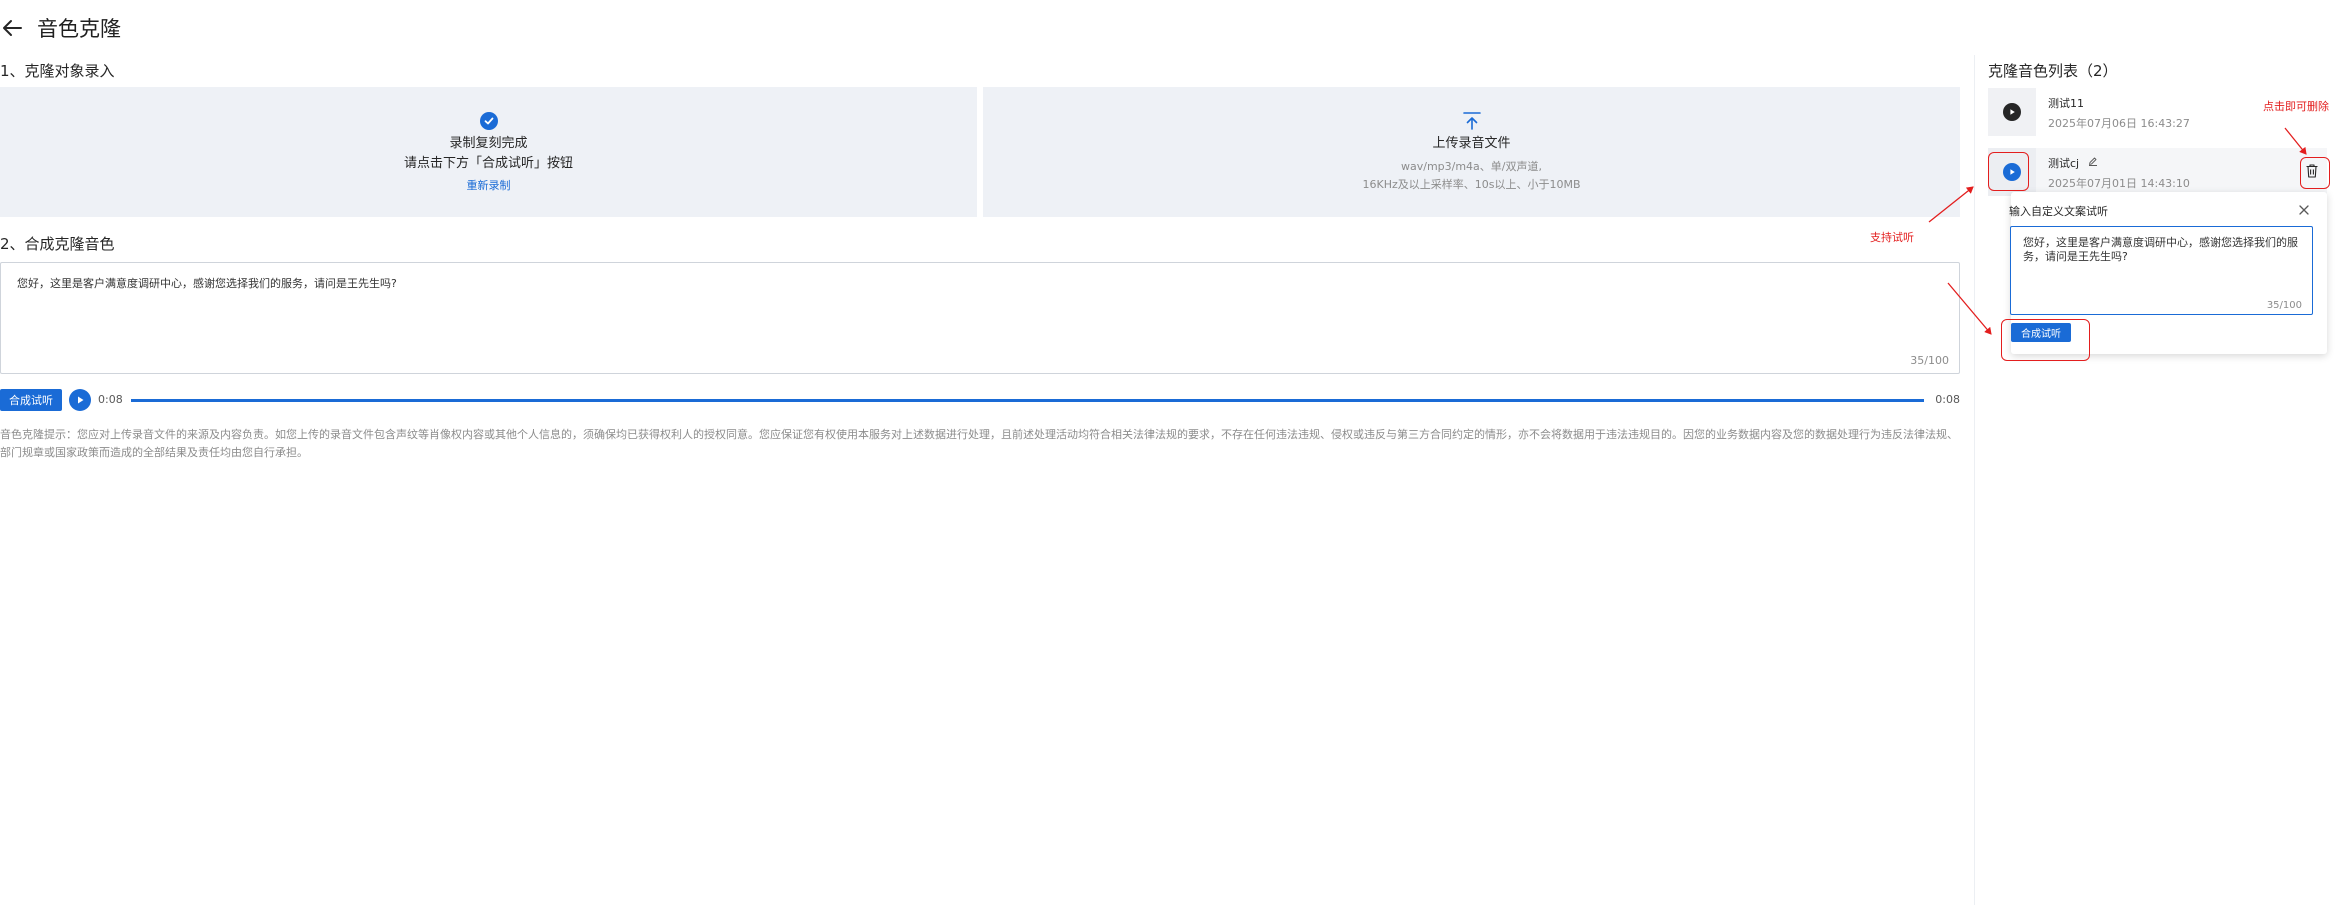  I want to click on synth-char-count: 35/100, so click(1929, 360).